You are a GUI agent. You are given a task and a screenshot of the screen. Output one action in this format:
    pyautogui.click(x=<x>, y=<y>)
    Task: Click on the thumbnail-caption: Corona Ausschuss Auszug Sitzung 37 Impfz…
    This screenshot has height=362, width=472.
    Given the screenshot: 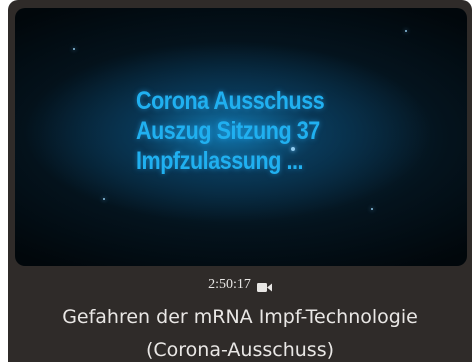 What is the action you would take?
    pyautogui.click(x=230, y=131)
    